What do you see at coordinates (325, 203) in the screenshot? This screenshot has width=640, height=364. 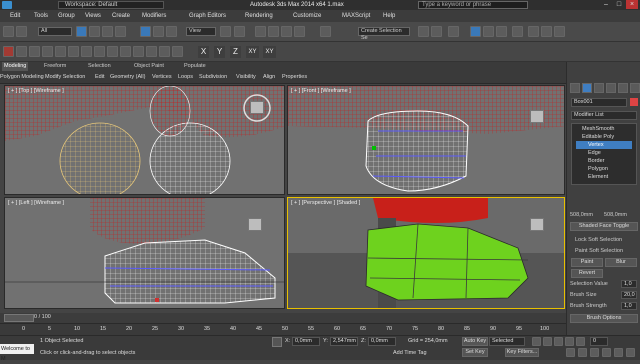 I see `viewport-perspective-label: [ + ] [Perspective ] [Shaded ]` at bounding box center [325, 203].